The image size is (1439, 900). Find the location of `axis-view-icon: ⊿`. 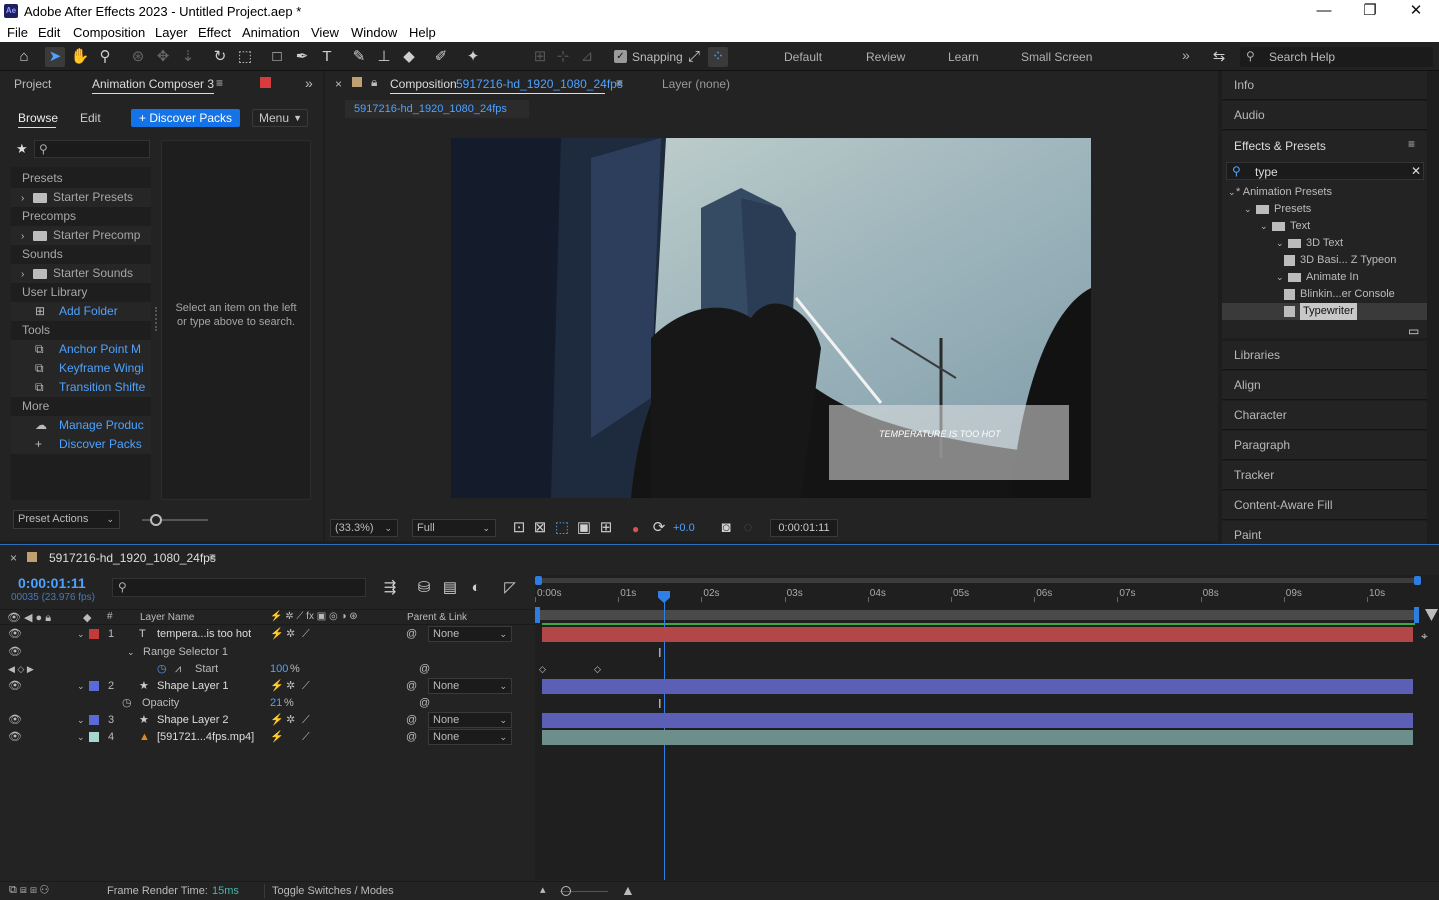

axis-view-icon: ⊿ is located at coordinates (587, 57).